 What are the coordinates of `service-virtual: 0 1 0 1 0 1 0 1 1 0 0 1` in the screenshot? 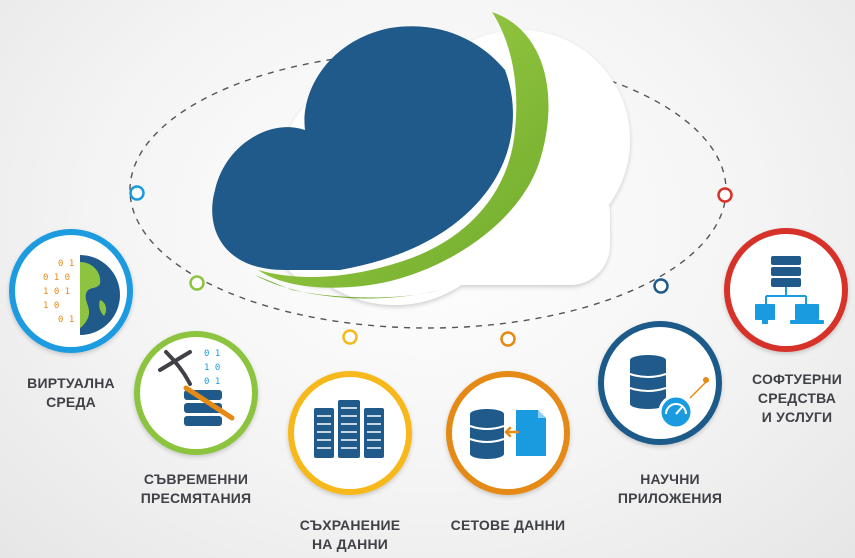 It's located at (71, 291).